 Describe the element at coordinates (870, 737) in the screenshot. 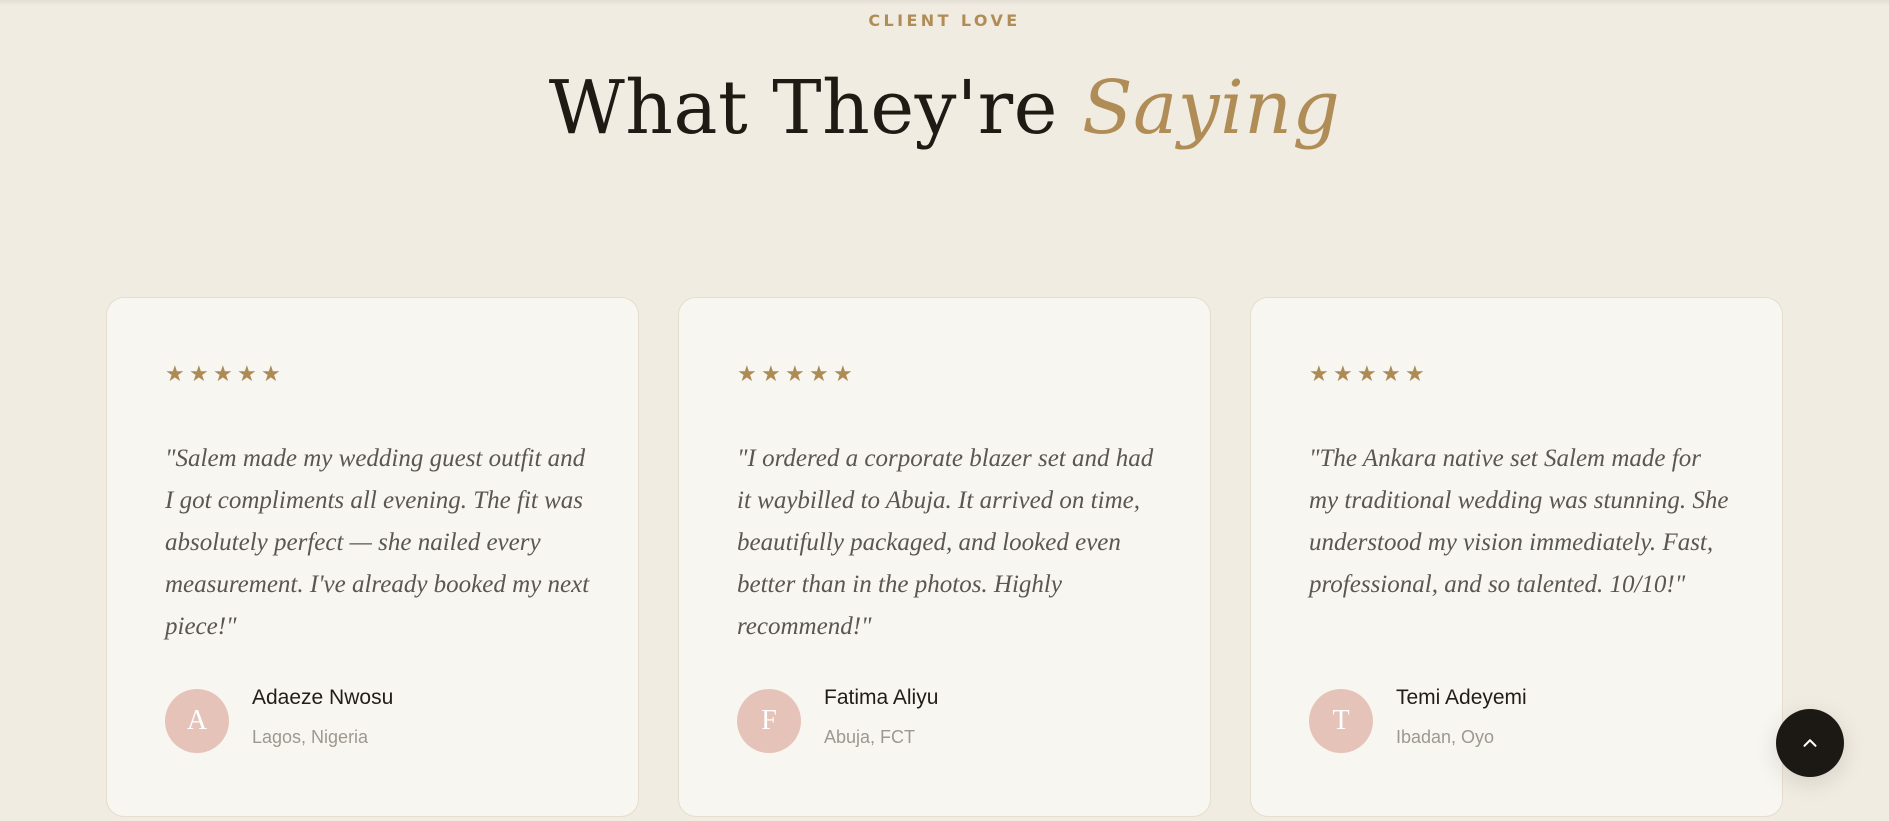

I see `author-location: Abuja, FCT` at that location.